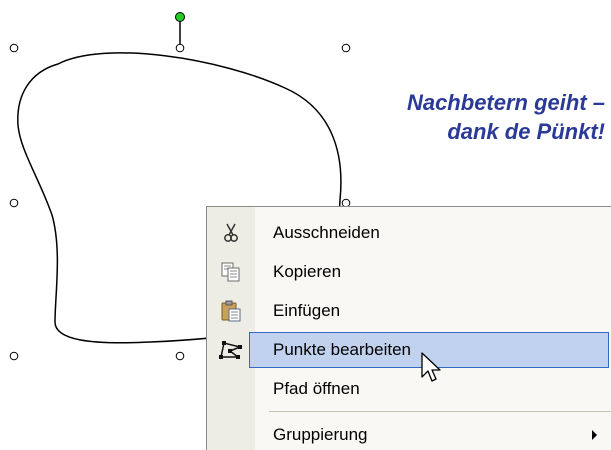 The image size is (611, 450). I want to click on menu-item-grouping-label: Gruppierung, so click(320, 434).